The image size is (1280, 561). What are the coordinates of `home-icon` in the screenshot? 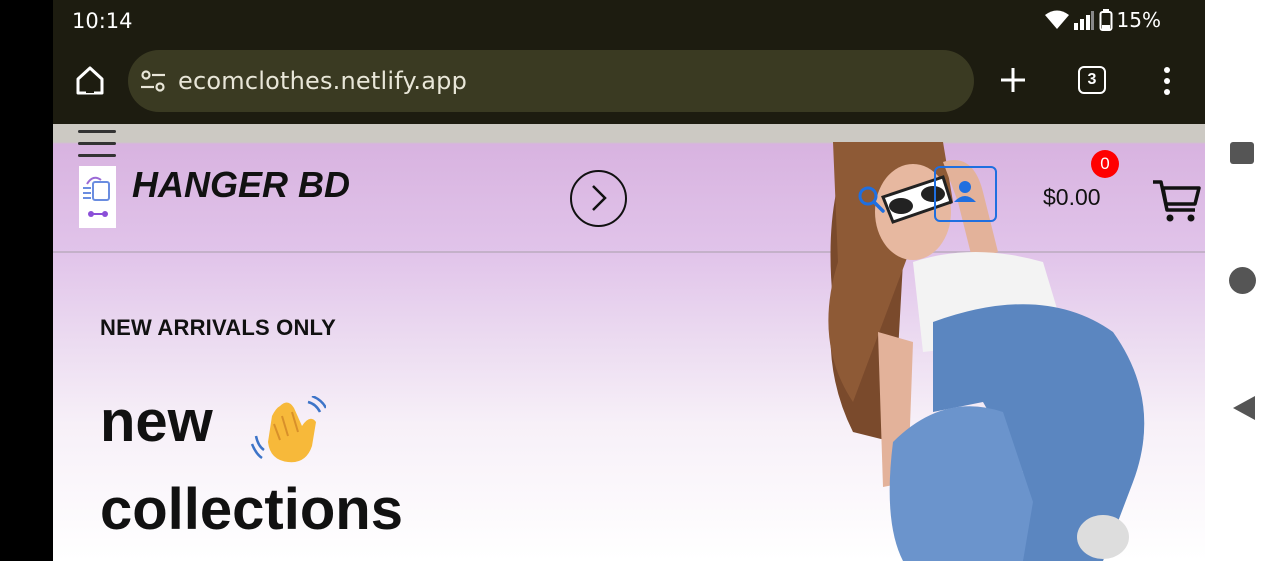 It's located at (90, 80).